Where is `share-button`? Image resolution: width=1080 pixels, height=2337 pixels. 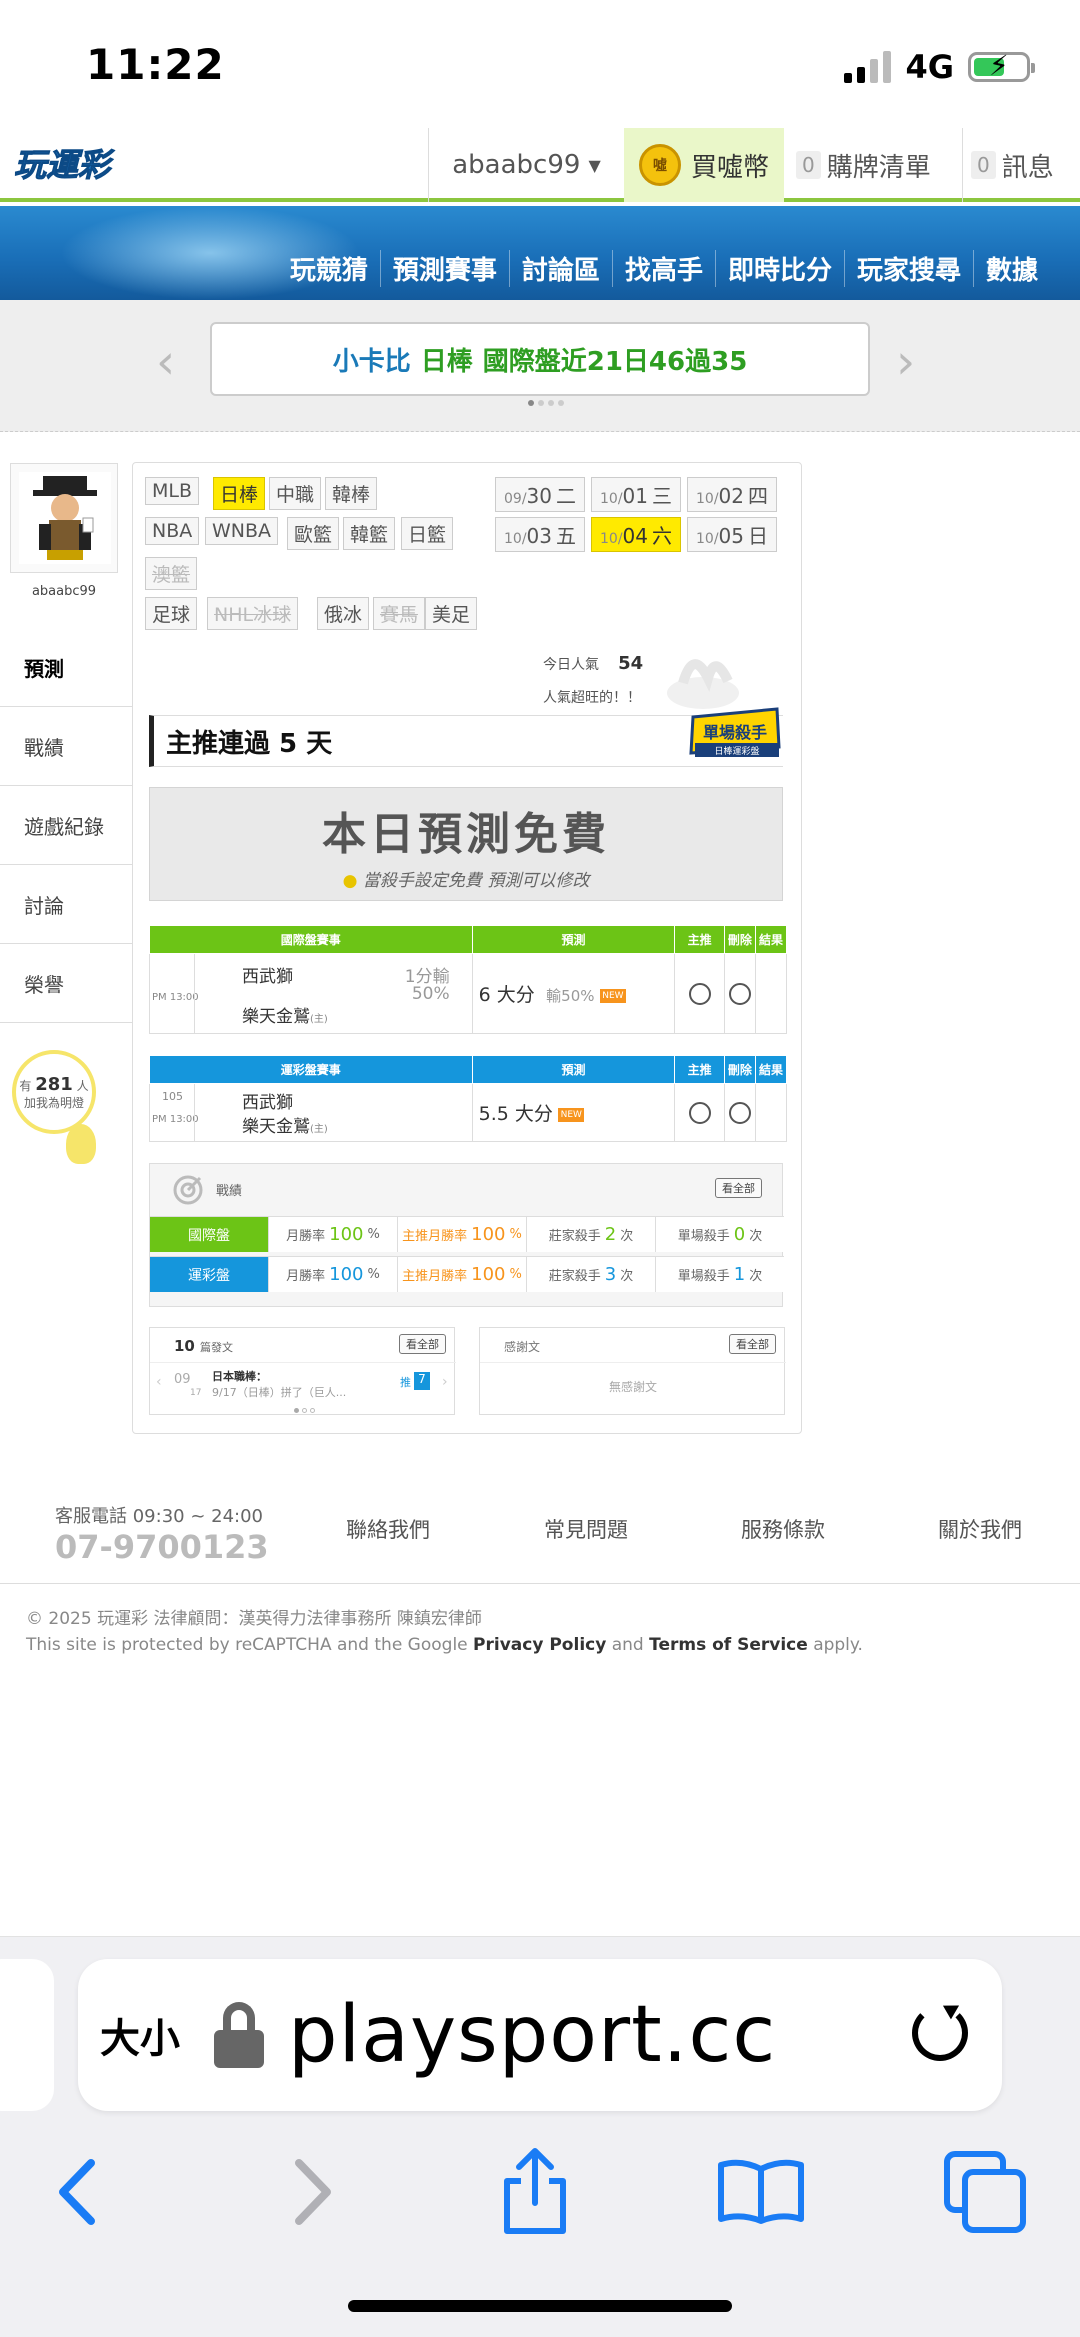 share-button is located at coordinates (535, 2192).